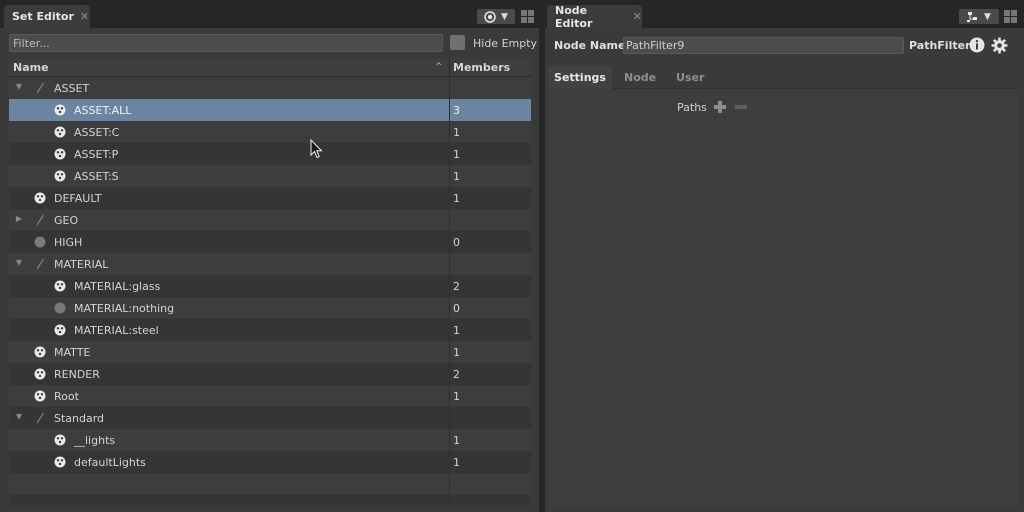 The height and width of the screenshot is (512, 1024). What do you see at coordinates (270, 374) in the screenshot?
I see `table-row: RENDER 2` at bounding box center [270, 374].